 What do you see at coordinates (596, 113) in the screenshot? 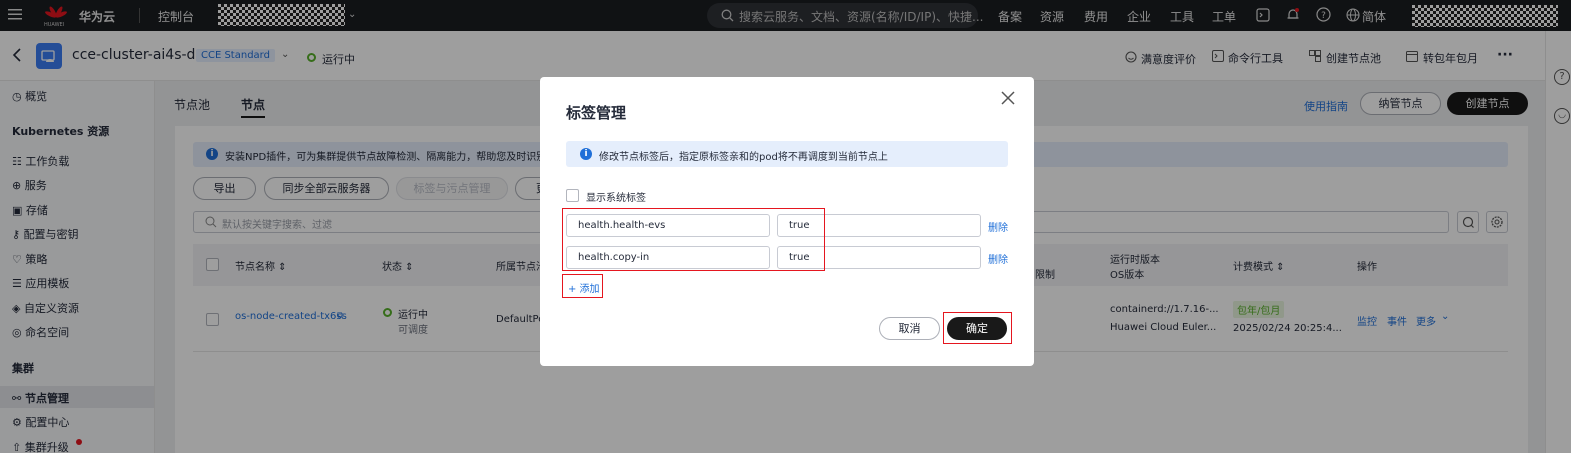
I see `dialog-title: 标签管理` at bounding box center [596, 113].